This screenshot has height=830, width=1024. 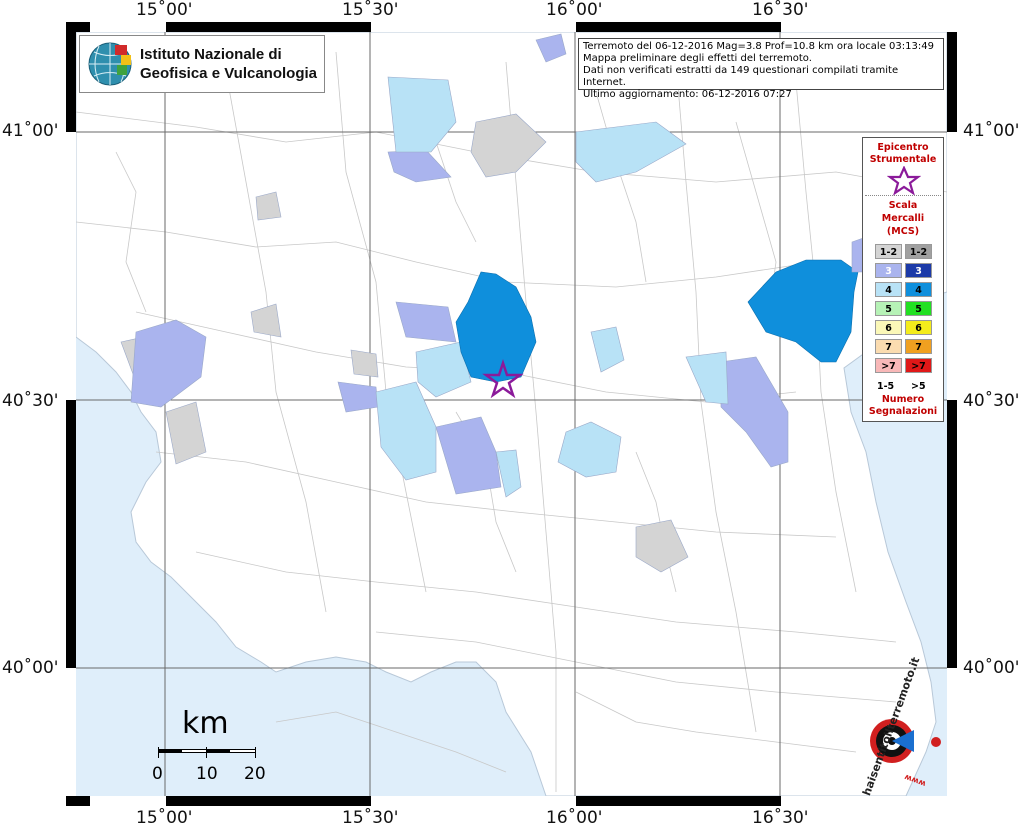 I want to click on legend-swatch-dark: >7, so click(x=918, y=365).